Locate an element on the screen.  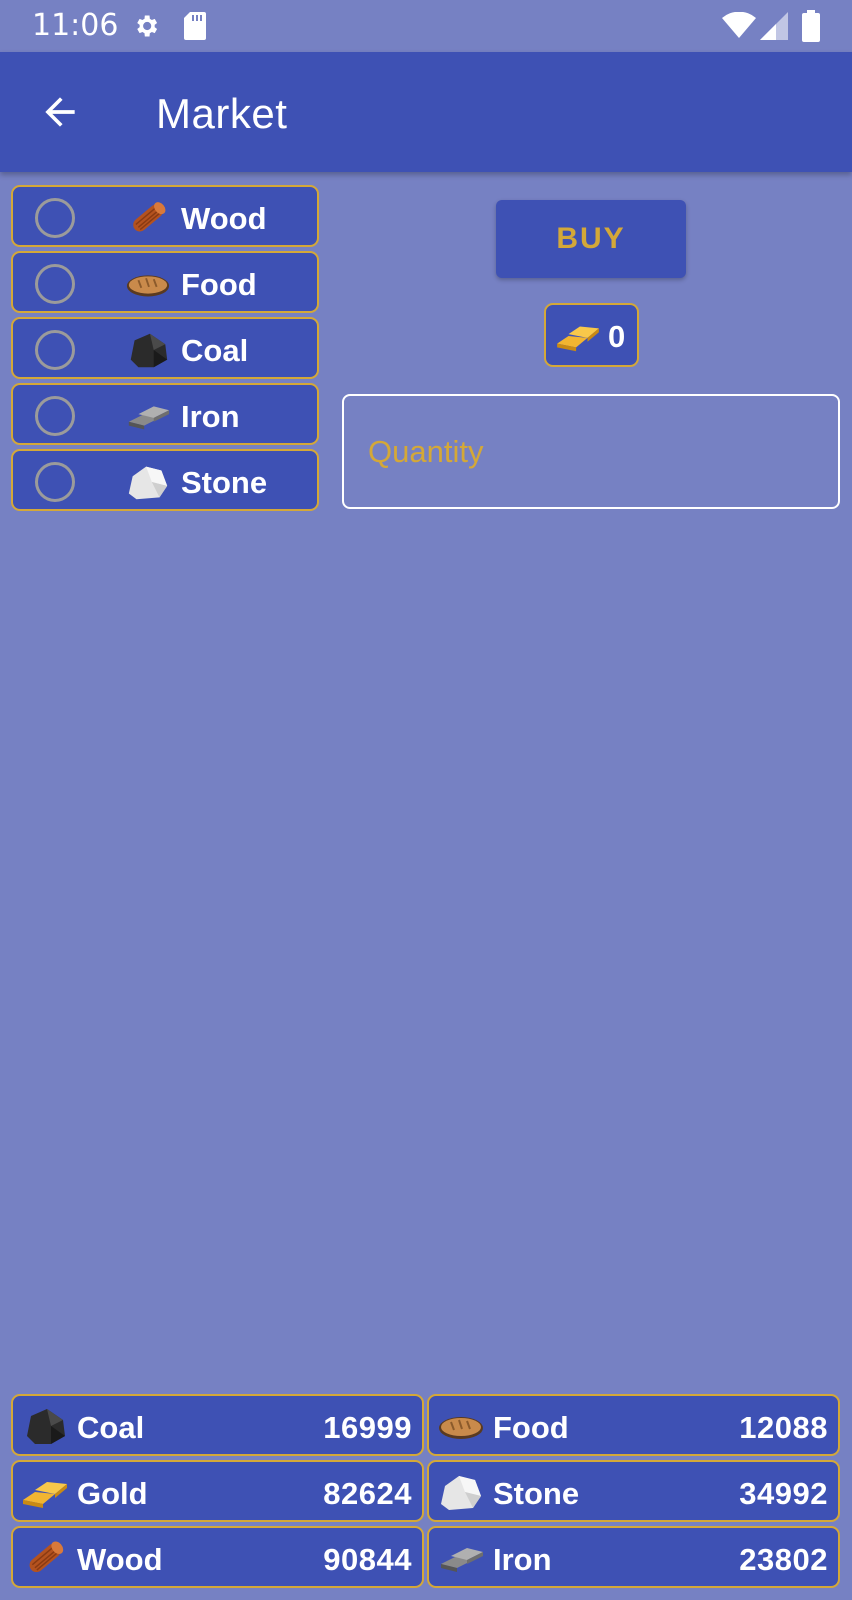
inventory-item-food: Food 12088 is located at coordinates (633, 1425).